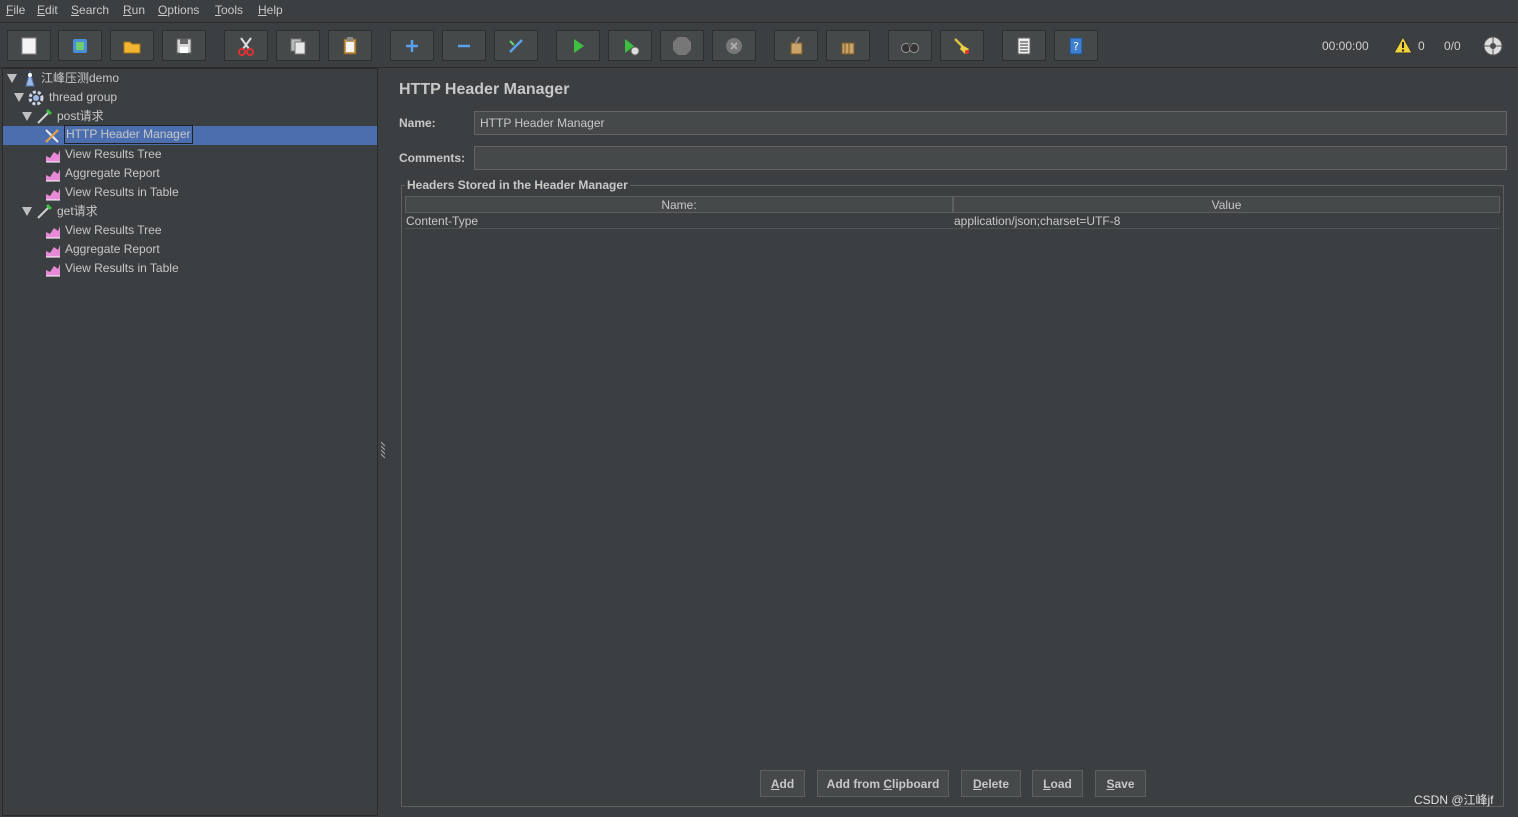  What do you see at coordinates (15, 10) in the screenshot?
I see `menu-file: File` at bounding box center [15, 10].